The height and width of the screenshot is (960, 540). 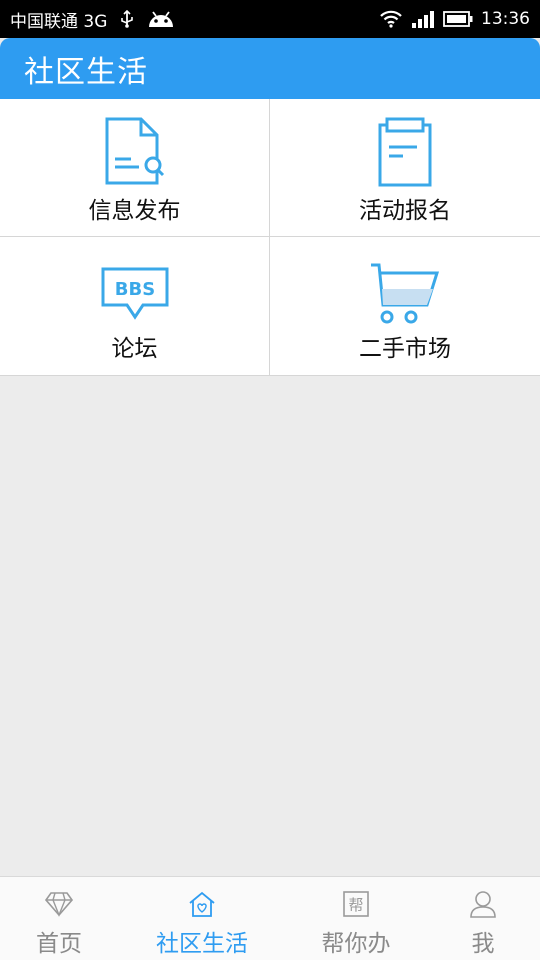 I want to click on grid-item-label: 活动报名, so click(x=405, y=211).